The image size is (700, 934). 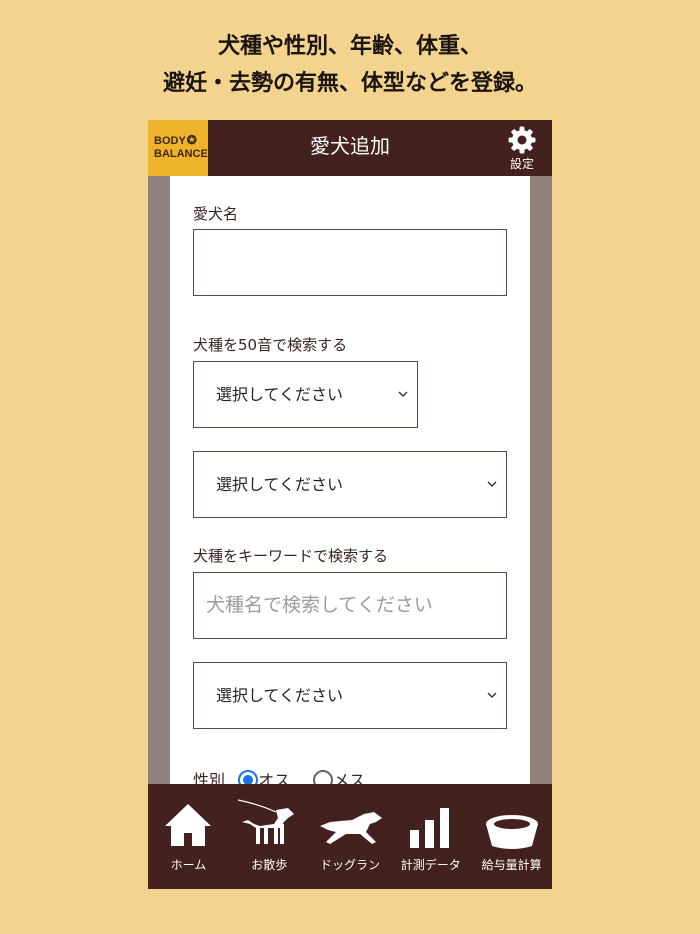 I want to click on bottom-nav: ホーム お散歩 ドッグラン 計測データ 給与量計算, so click(x=350, y=836).